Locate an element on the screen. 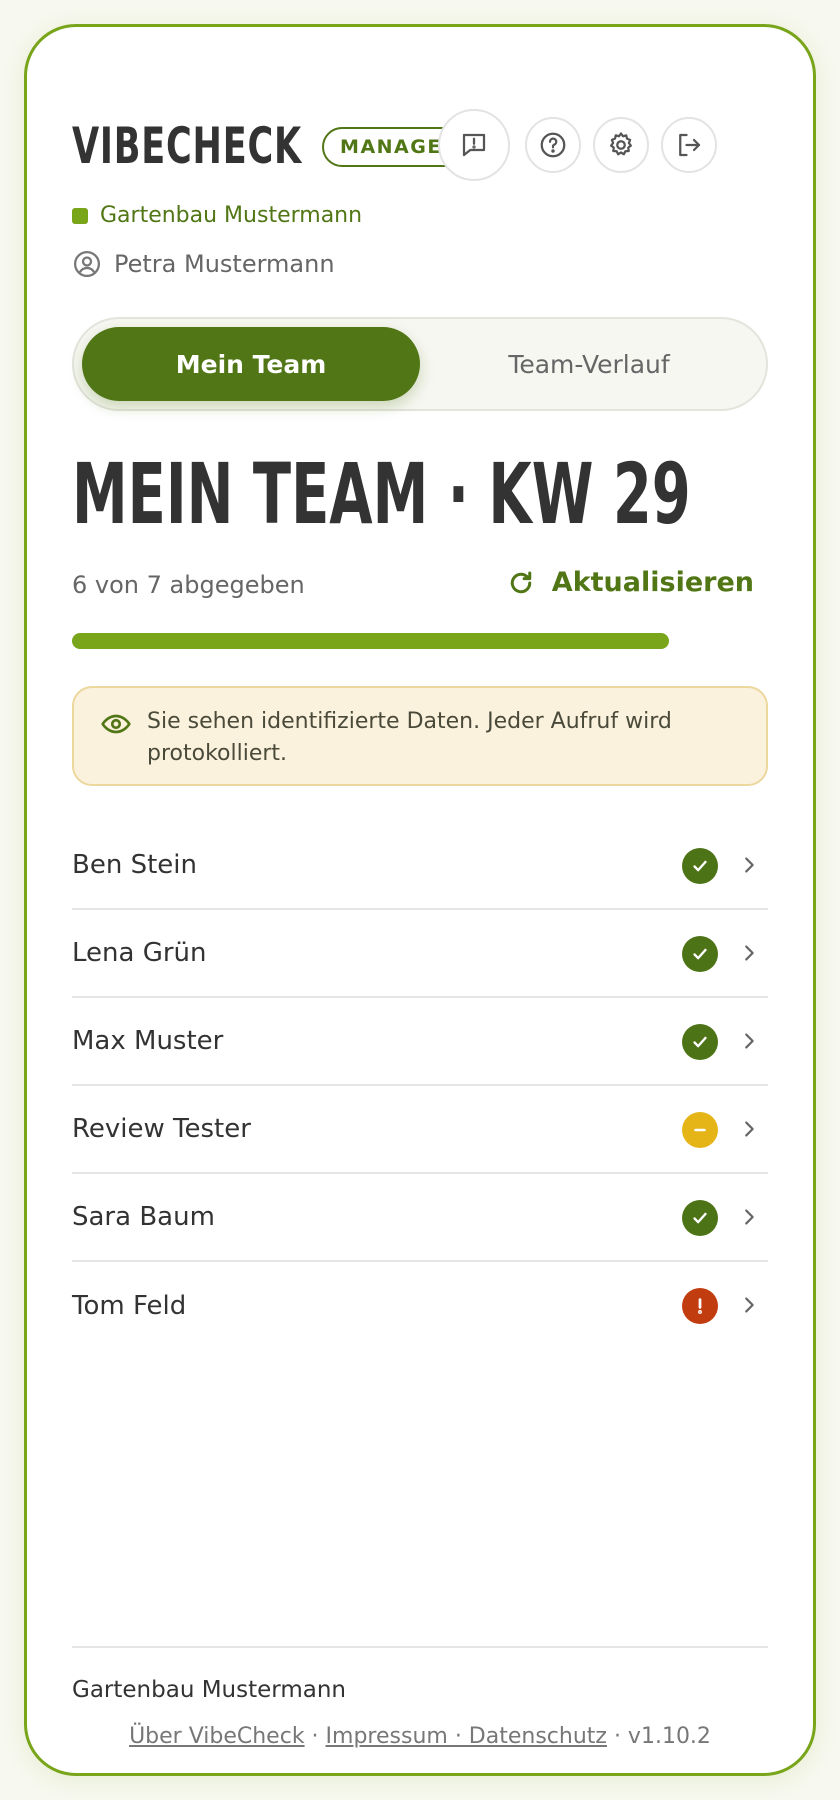 This screenshot has height=1800, width=840. settings-button is located at coordinates (621, 145).